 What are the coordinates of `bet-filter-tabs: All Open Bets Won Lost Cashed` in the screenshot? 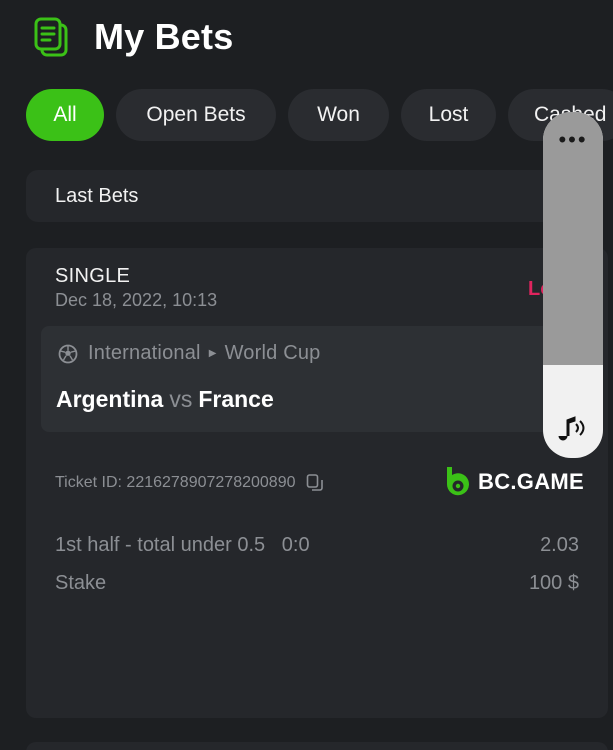 It's located at (319, 115).